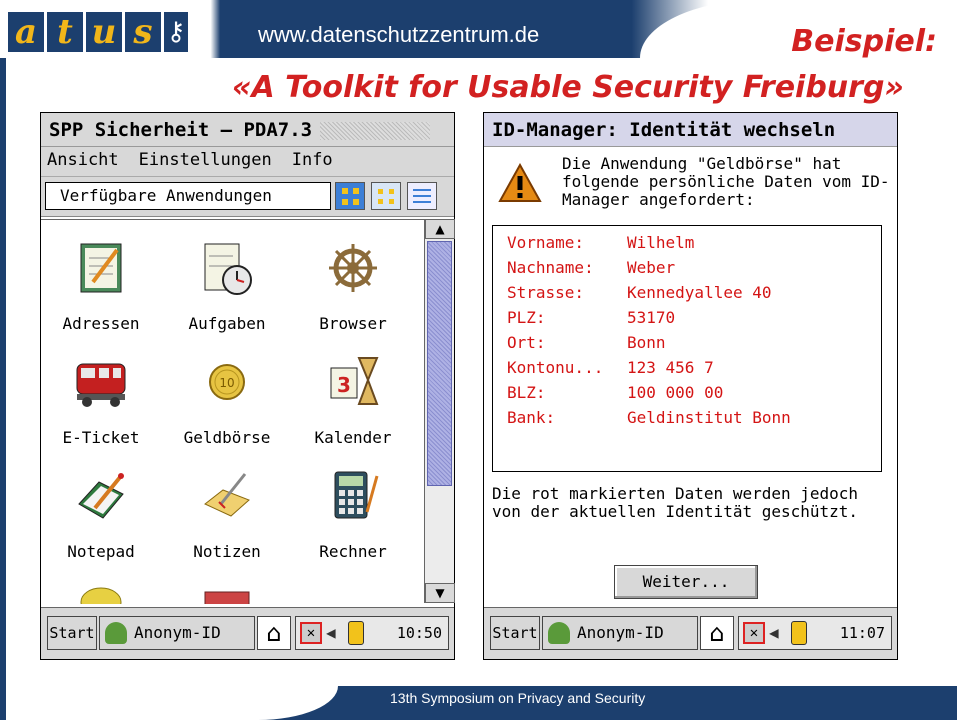 The width and height of the screenshot is (957, 720). I want to click on scroll-up-arrow-icon: ▲, so click(440, 229).